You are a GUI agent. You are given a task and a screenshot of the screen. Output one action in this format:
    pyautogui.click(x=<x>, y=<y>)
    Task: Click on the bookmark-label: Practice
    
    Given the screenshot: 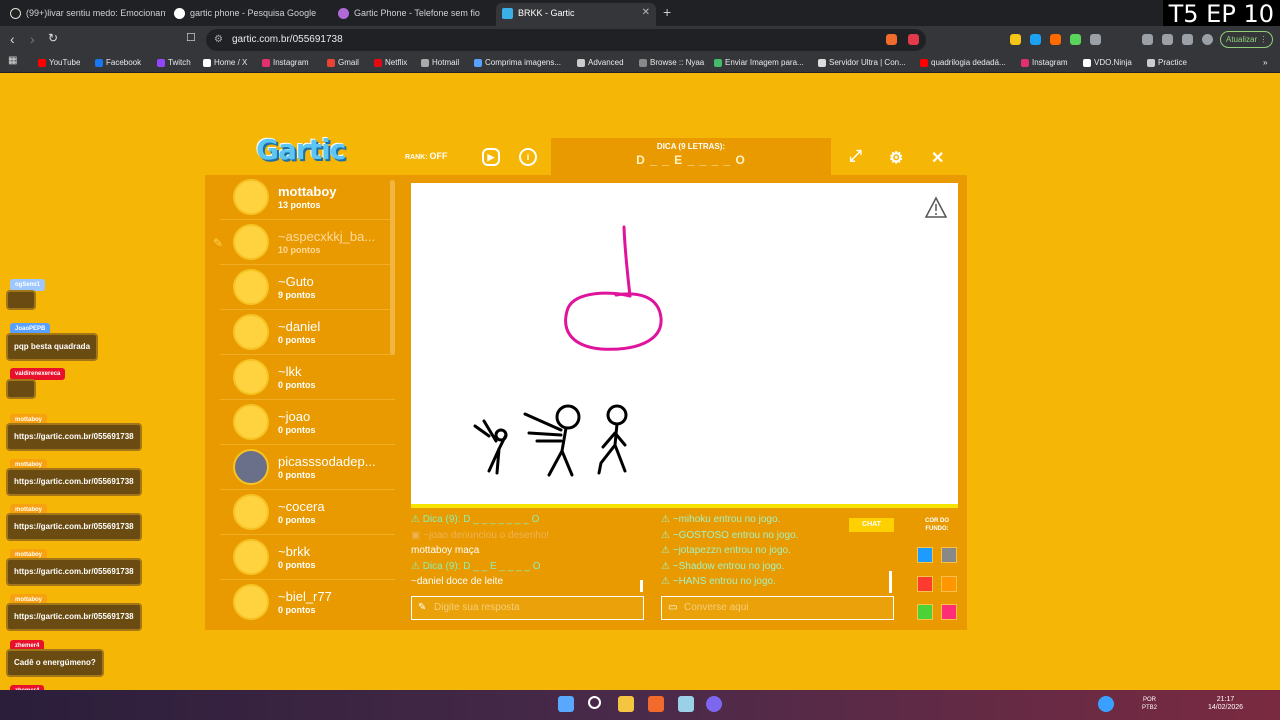 What is the action you would take?
    pyautogui.click(x=1172, y=62)
    